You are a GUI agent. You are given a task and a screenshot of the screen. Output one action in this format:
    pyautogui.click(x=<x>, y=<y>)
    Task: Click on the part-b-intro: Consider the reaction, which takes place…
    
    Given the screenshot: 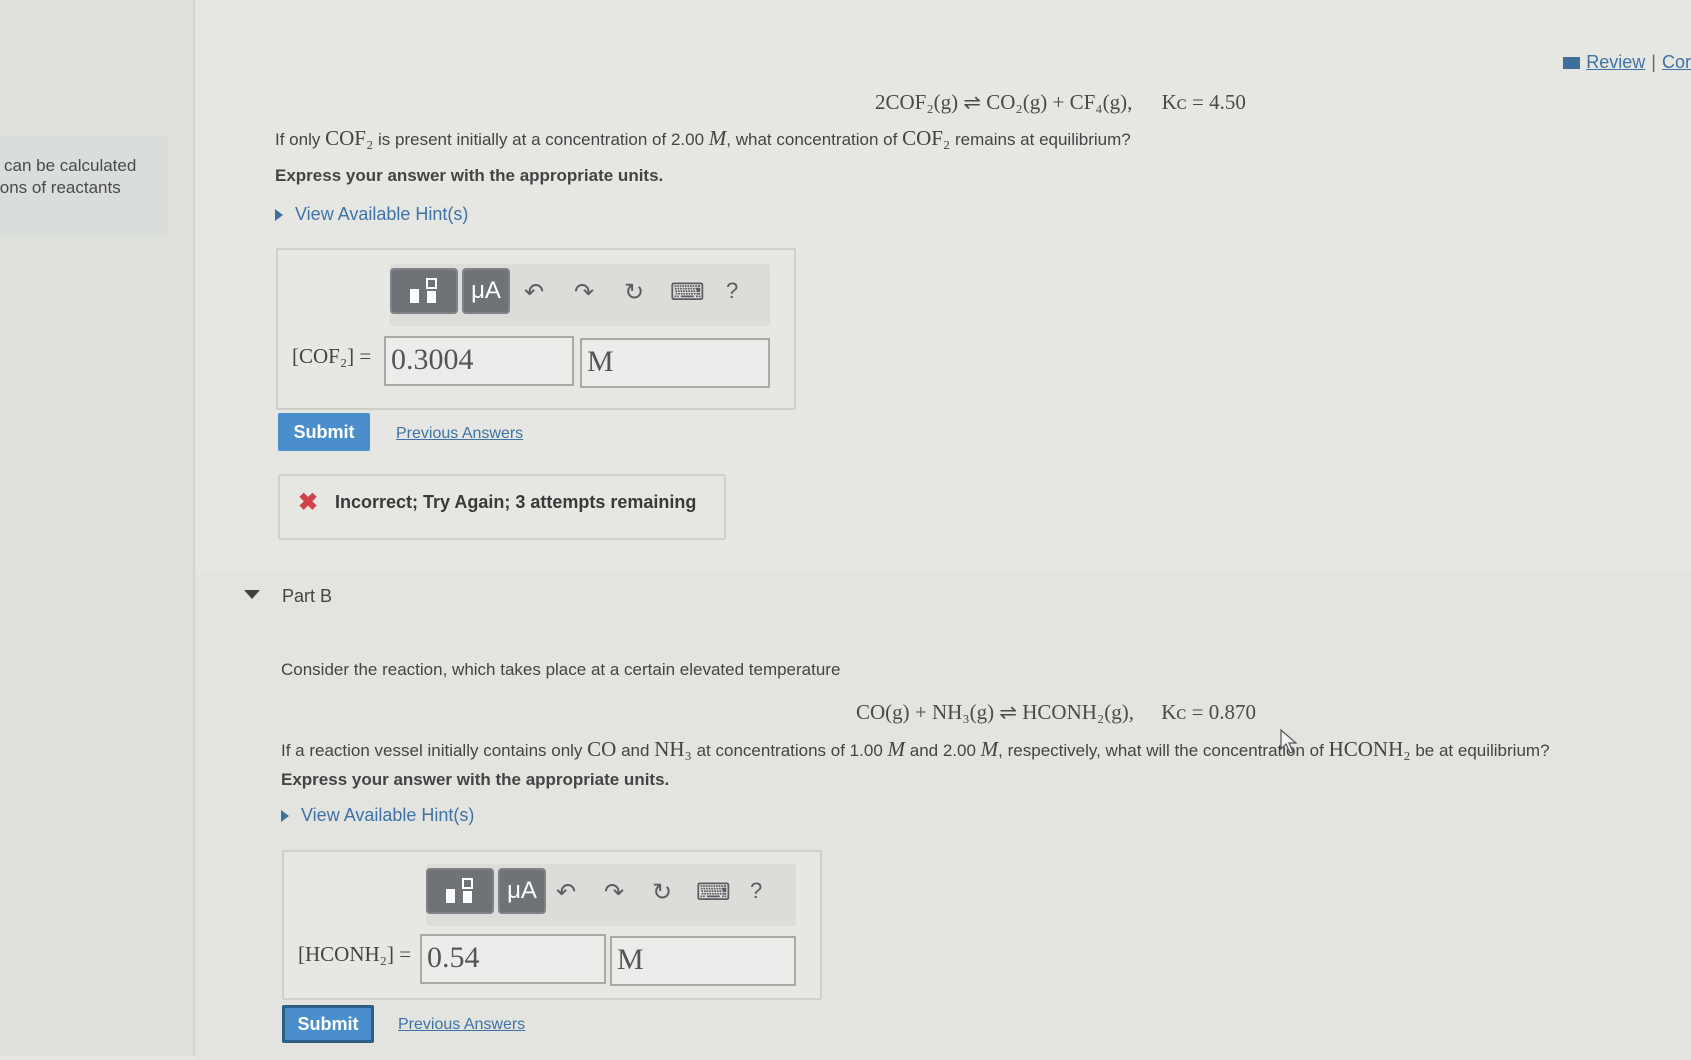 What is the action you would take?
    pyautogui.click(x=561, y=669)
    